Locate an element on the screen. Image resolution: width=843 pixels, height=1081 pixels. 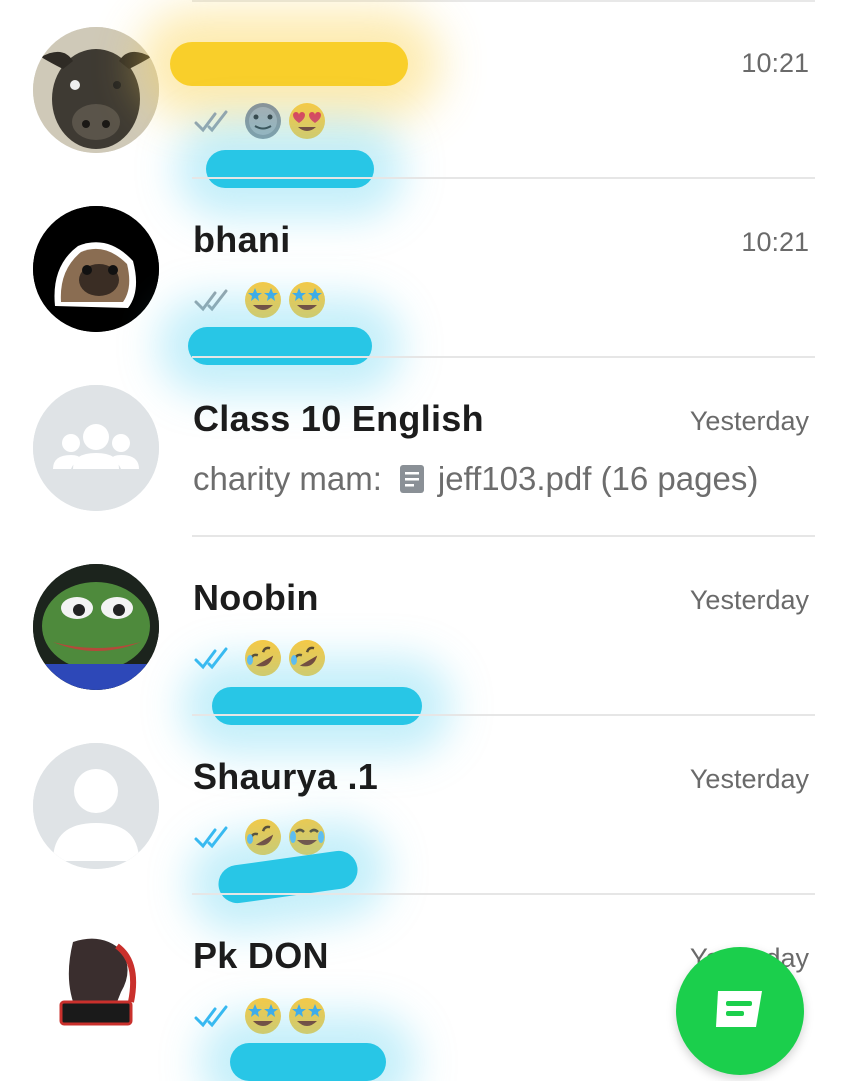
chat-name: Shaurya .1 is located at coordinates (286, 776).